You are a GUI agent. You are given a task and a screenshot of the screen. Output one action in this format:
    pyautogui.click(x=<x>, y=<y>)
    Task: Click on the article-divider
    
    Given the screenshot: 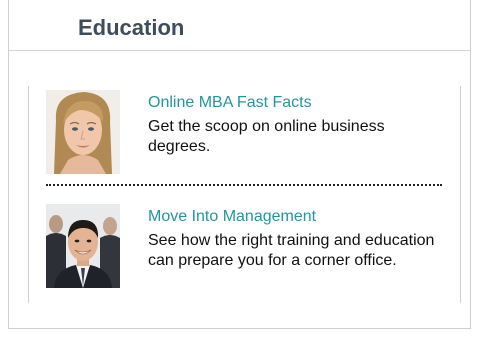 What is the action you would take?
    pyautogui.click(x=244, y=185)
    